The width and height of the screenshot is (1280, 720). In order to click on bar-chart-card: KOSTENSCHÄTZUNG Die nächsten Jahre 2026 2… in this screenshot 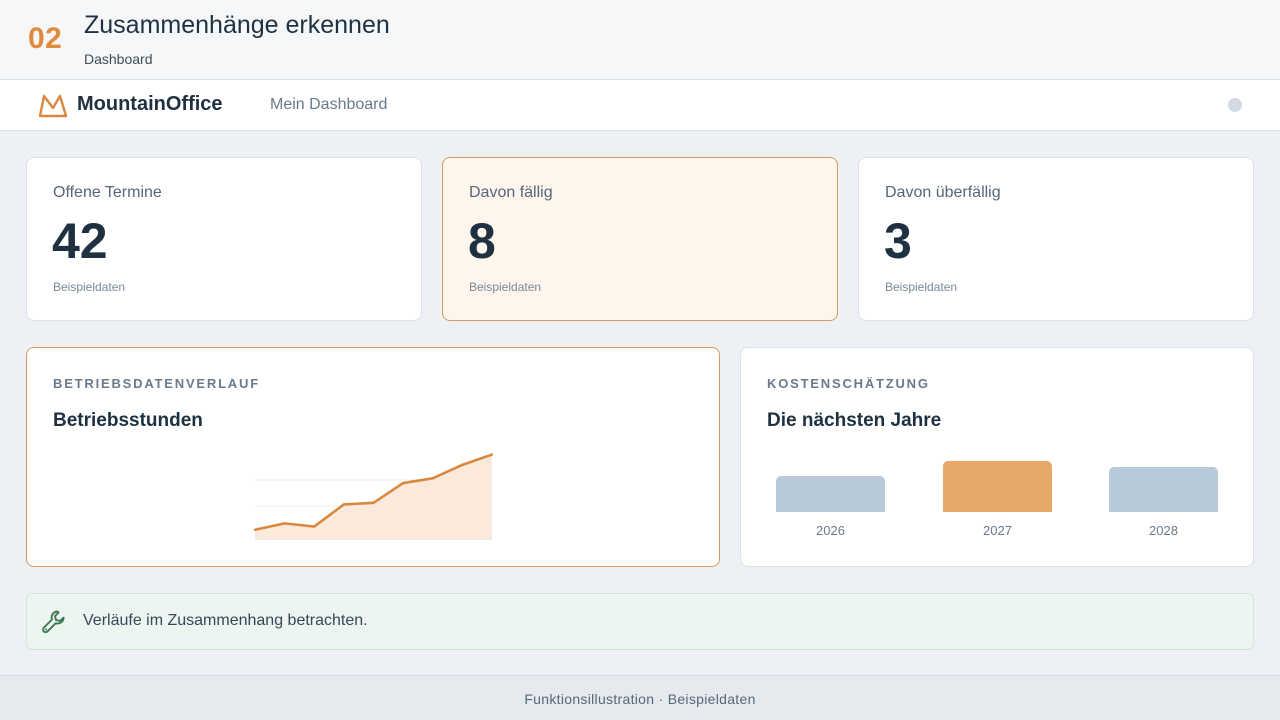, I will do `click(997, 457)`.